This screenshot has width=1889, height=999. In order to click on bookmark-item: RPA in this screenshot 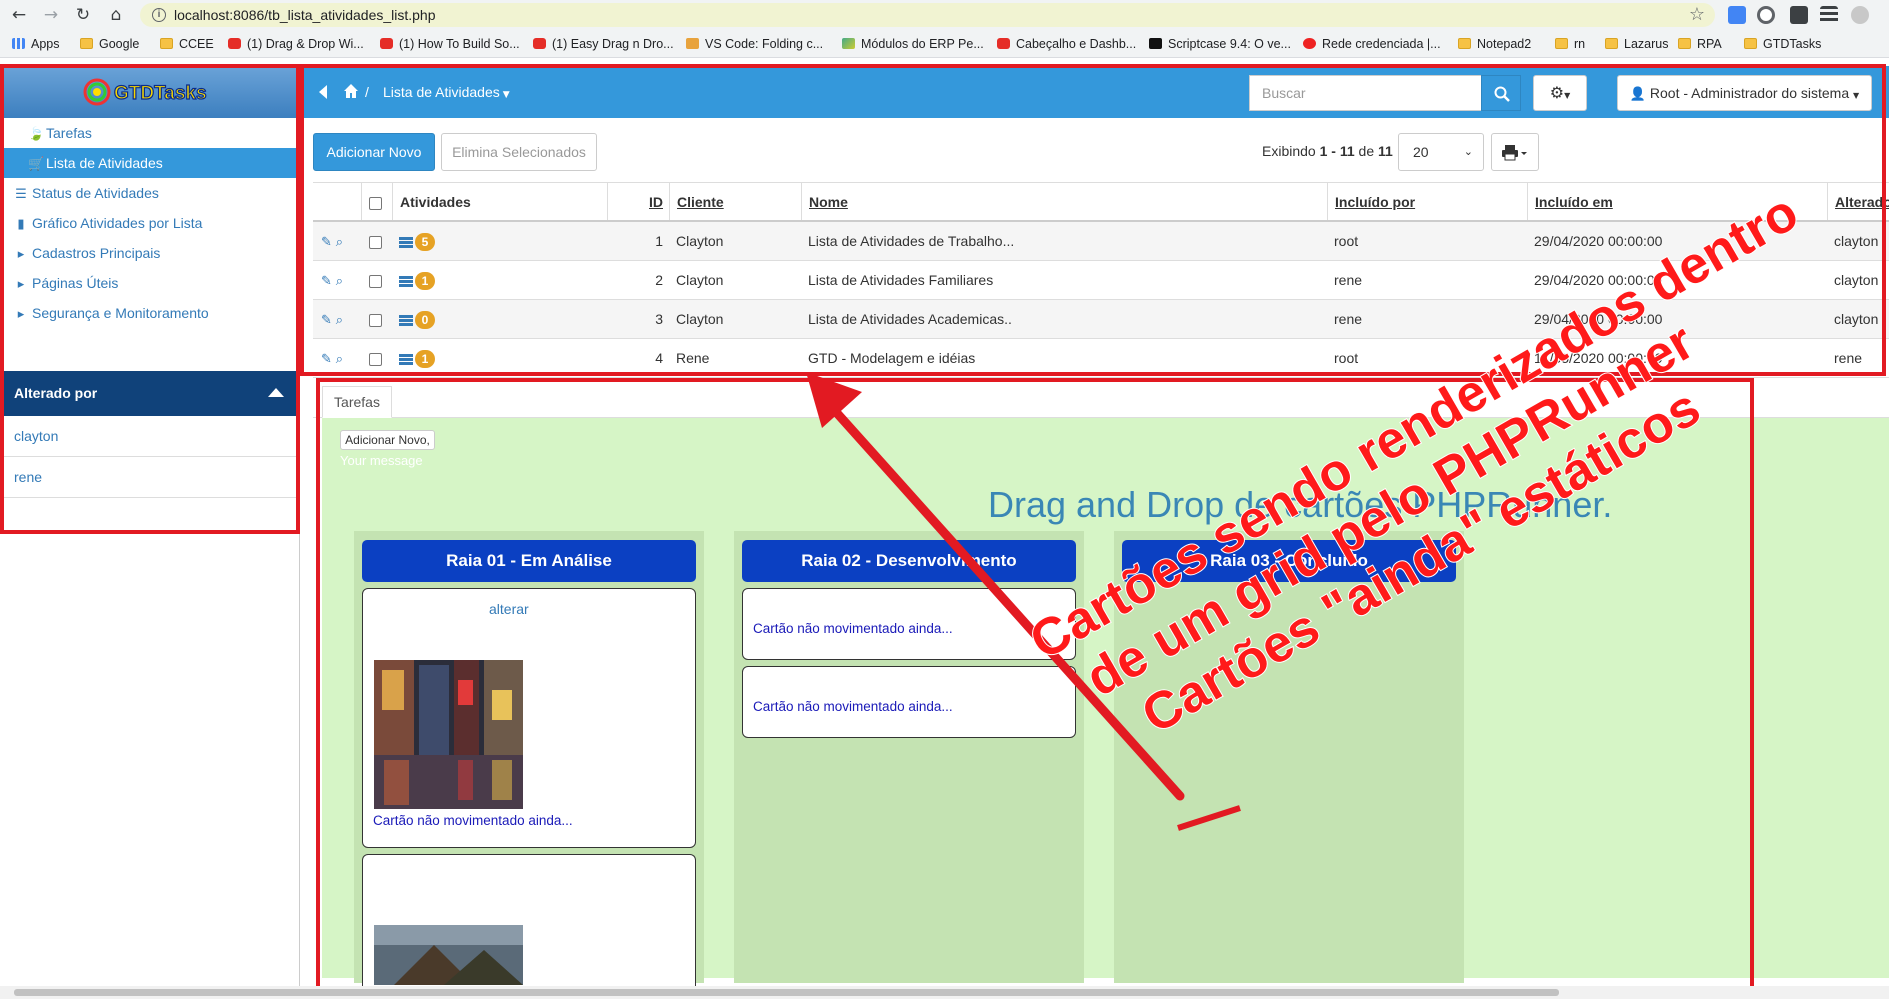, I will do `click(1700, 44)`.